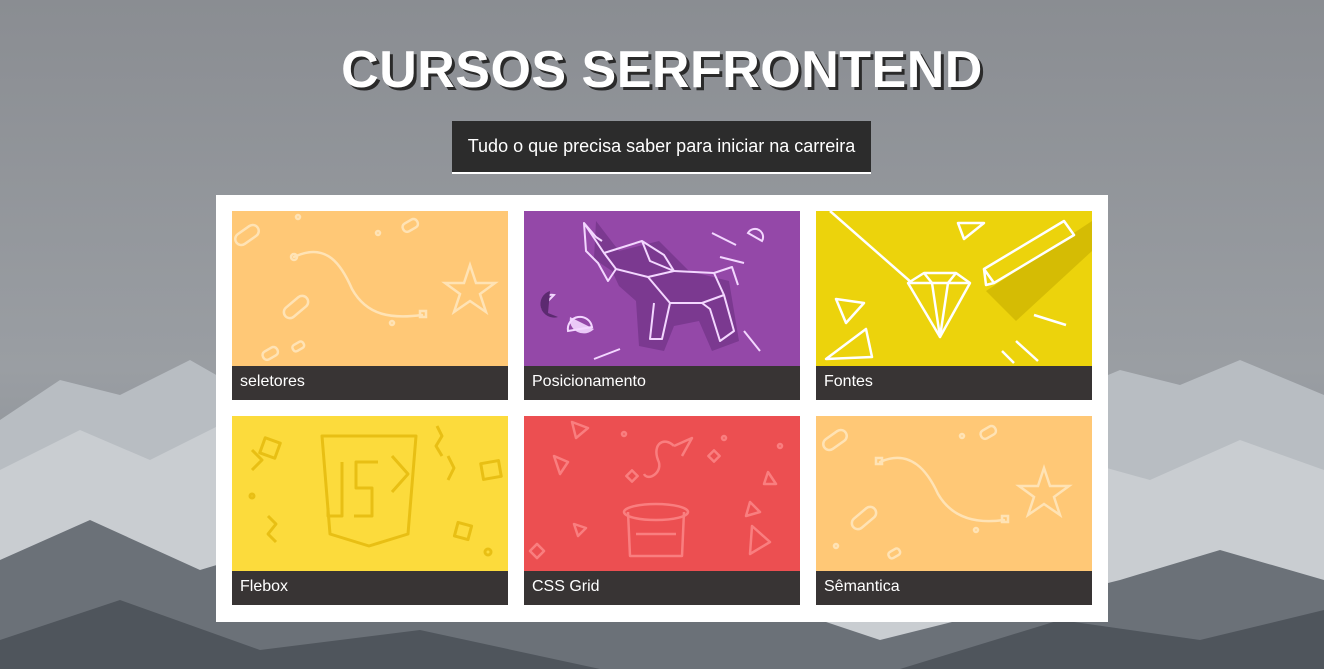 Image resolution: width=1324 pixels, height=669 pixels. Describe the element at coordinates (662, 588) in the screenshot. I see `course-label: CSS Grid` at that location.